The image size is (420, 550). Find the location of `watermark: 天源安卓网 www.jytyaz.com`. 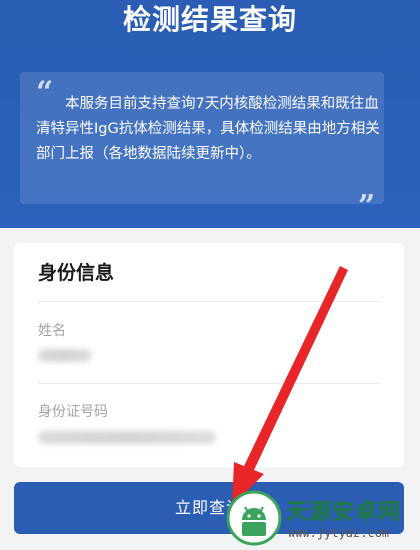

watermark: 天源安卓网 www.jytyaz.com is located at coordinates (320, 519).